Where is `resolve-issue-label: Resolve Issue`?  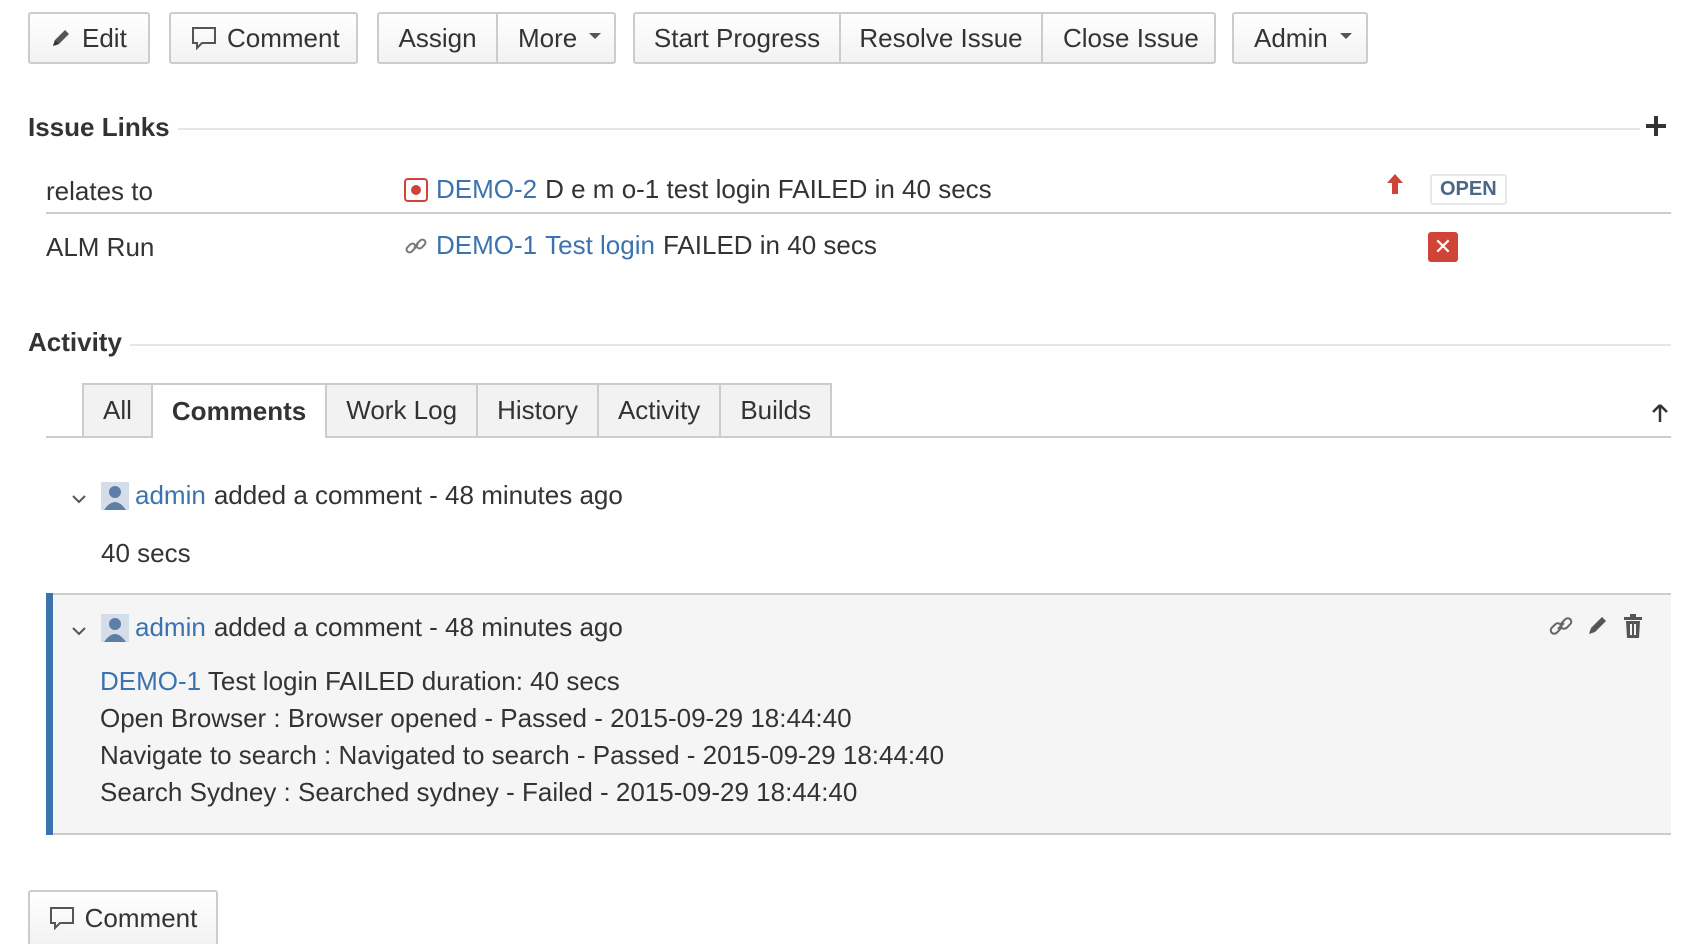
resolve-issue-label: Resolve Issue is located at coordinates (941, 37).